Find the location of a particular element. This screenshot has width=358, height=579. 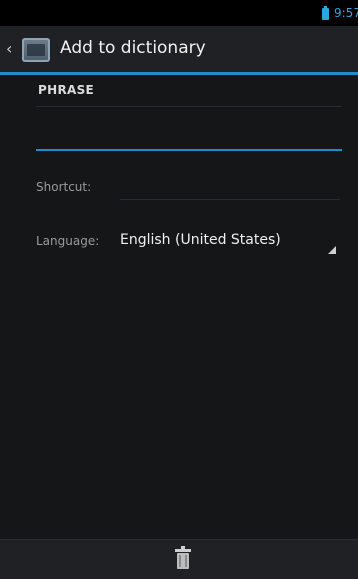

shortcut-input is located at coordinates (232, 187).